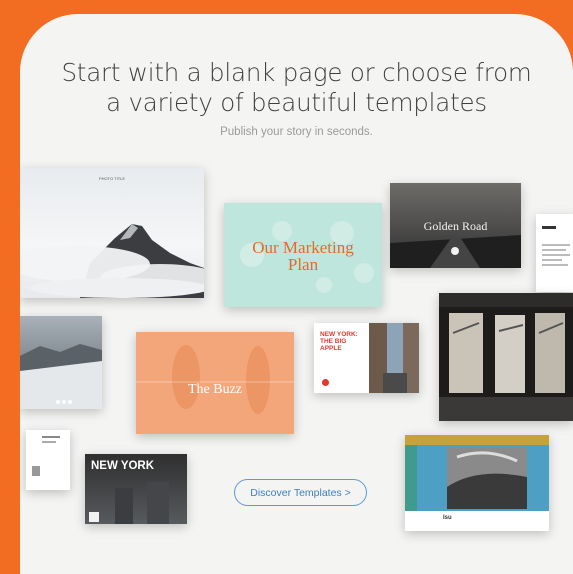 The height and width of the screenshot is (574, 573). I want to click on top-band, so click(477, 440).